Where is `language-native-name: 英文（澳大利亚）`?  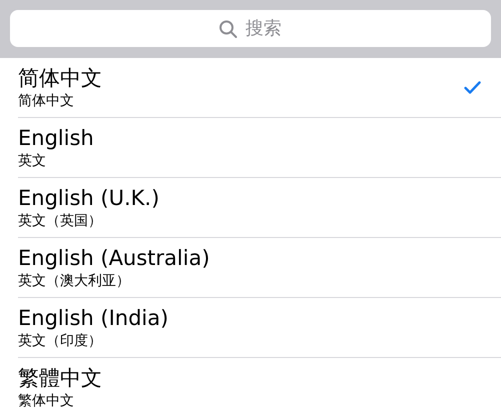 language-native-name: 英文（澳大利亚） is located at coordinates (74, 281).